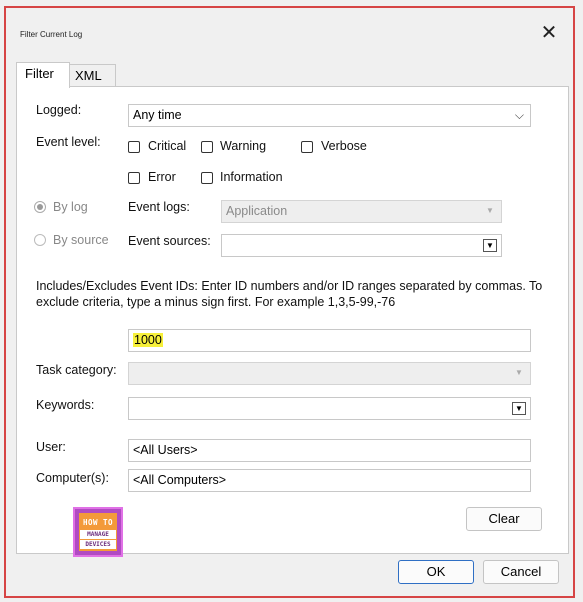 The image size is (583, 602). I want to click on information-label: Information, so click(251, 177).